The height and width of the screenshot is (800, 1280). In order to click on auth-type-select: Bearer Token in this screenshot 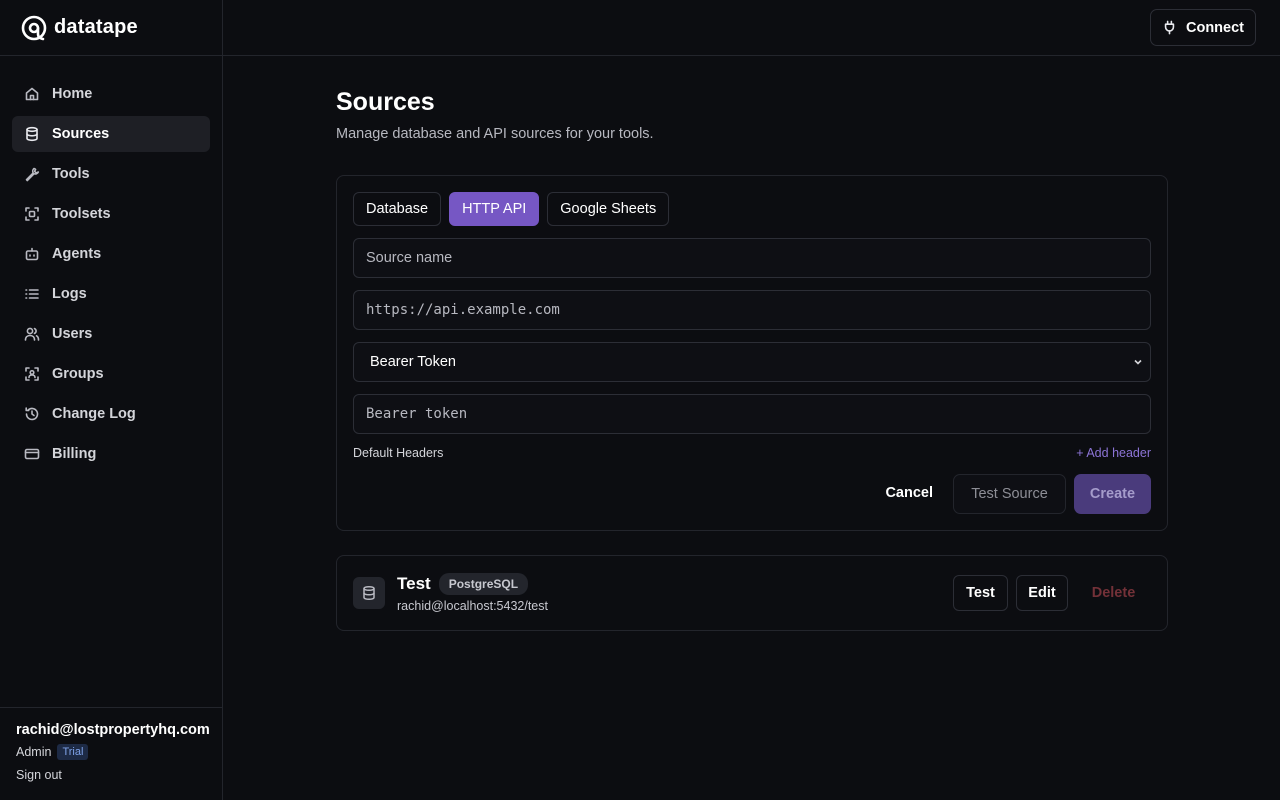, I will do `click(752, 362)`.